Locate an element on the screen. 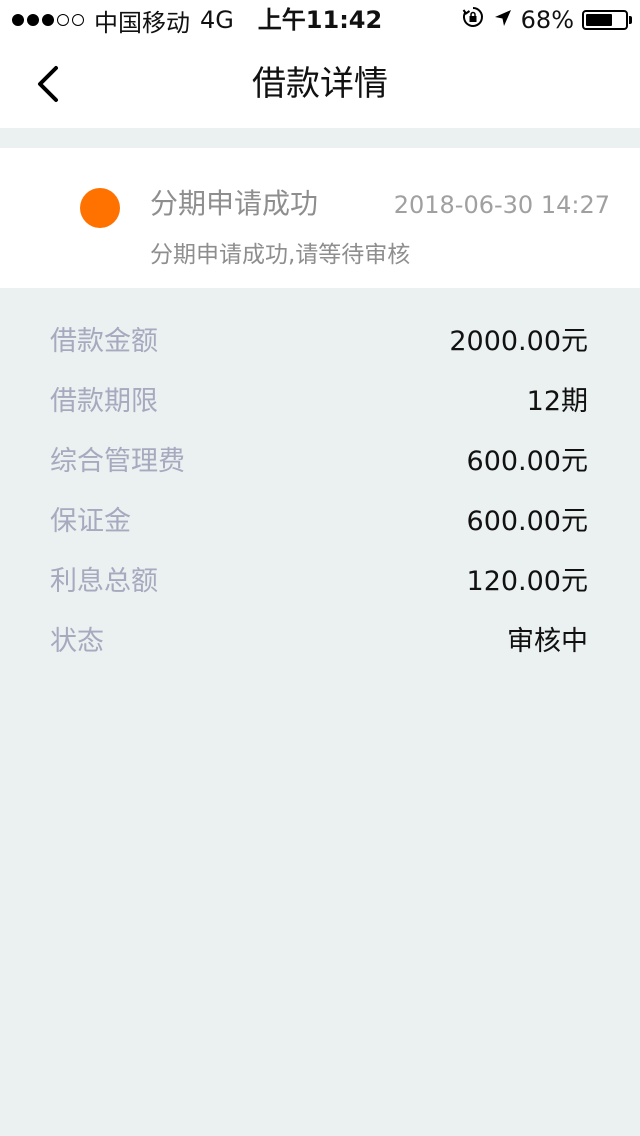 This screenshot has width=640, height=1136. battery-cap is located at coordinates (630, 20).